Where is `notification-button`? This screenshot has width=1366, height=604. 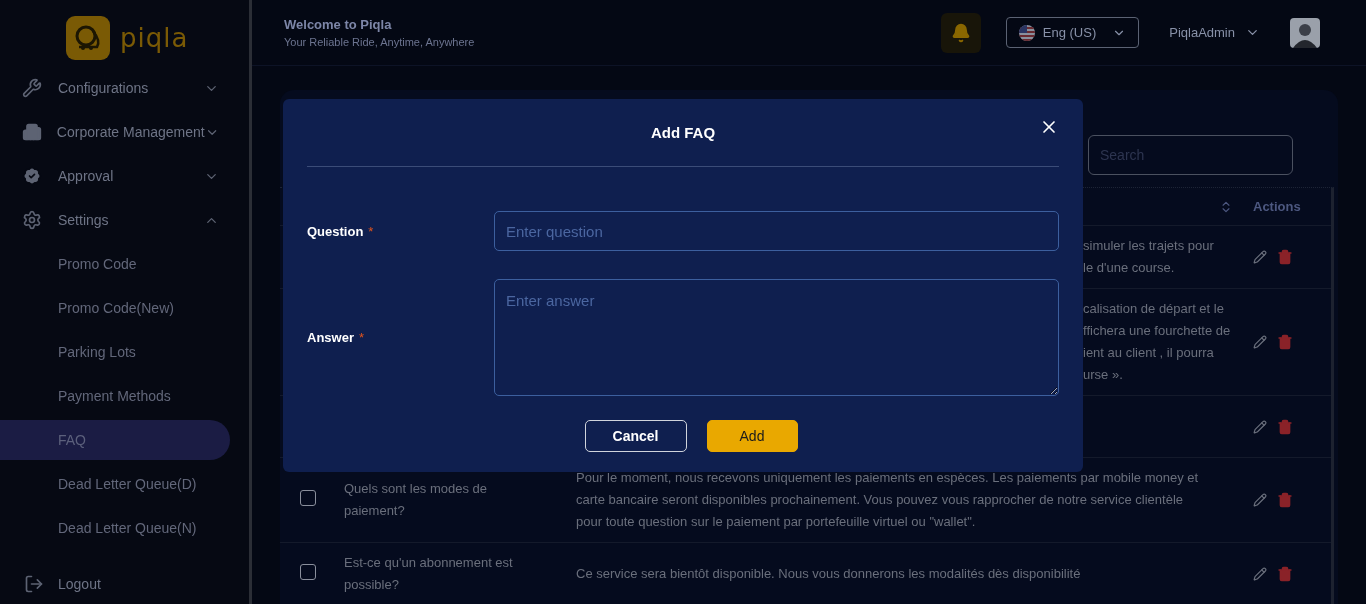
notification-button is located at coordinates (960, 32).